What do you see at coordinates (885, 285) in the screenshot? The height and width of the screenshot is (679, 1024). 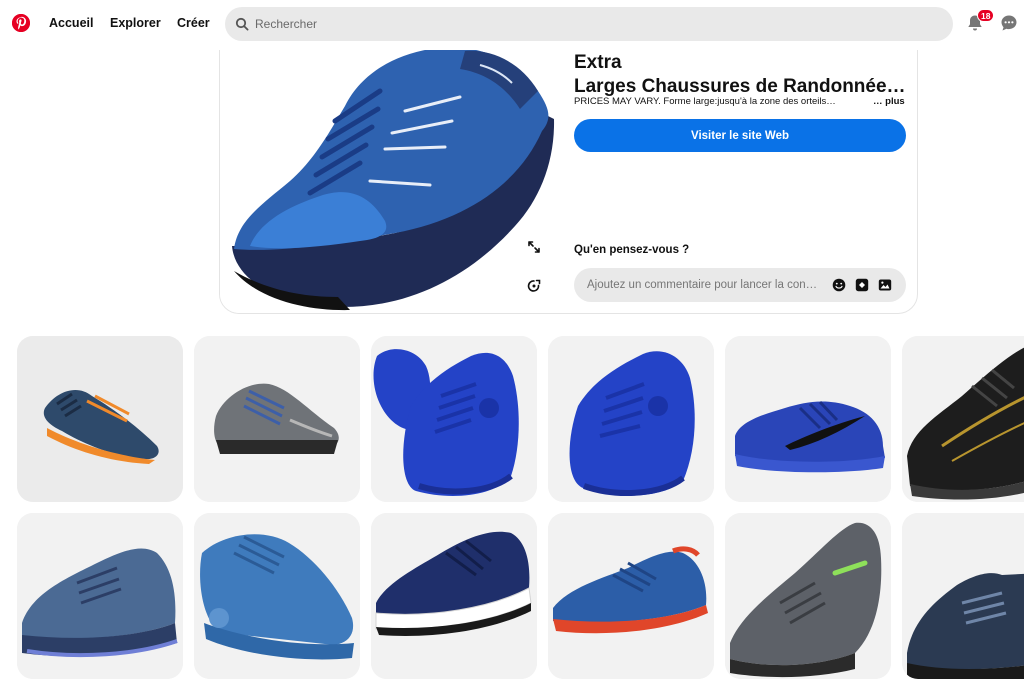 I see `image-upload-icon` at bounding box center [885, 285].